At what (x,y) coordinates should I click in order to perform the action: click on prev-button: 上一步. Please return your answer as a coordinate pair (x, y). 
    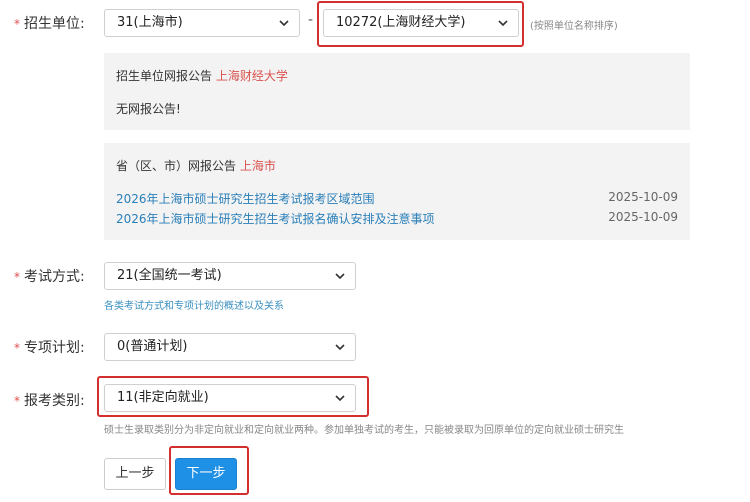
    Looking at the image, I should click on (135, 474).